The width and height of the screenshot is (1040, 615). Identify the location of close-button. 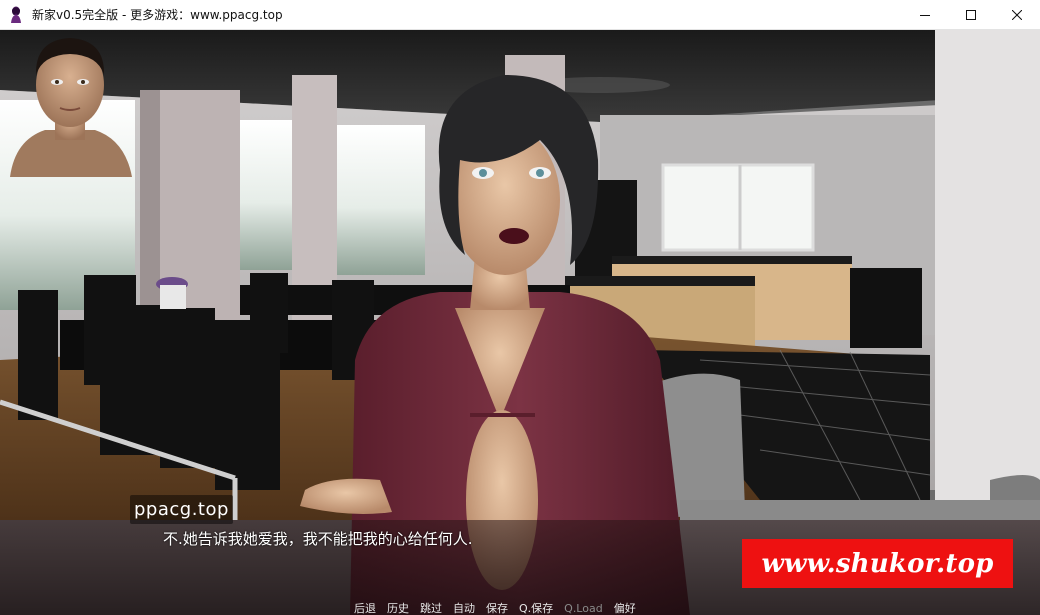
(1017, 14).